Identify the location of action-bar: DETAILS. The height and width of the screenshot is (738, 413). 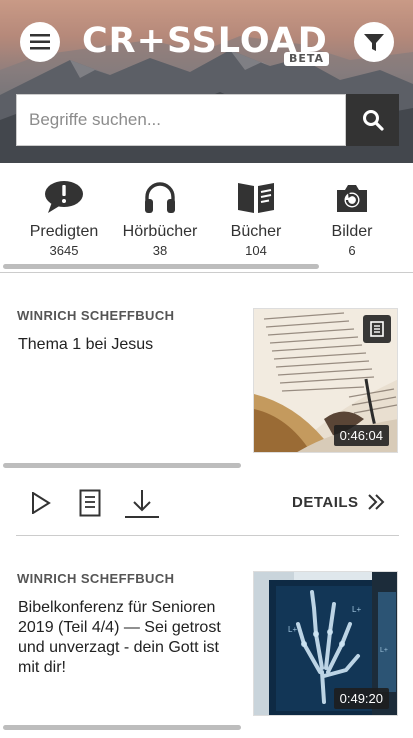
(206, 504).